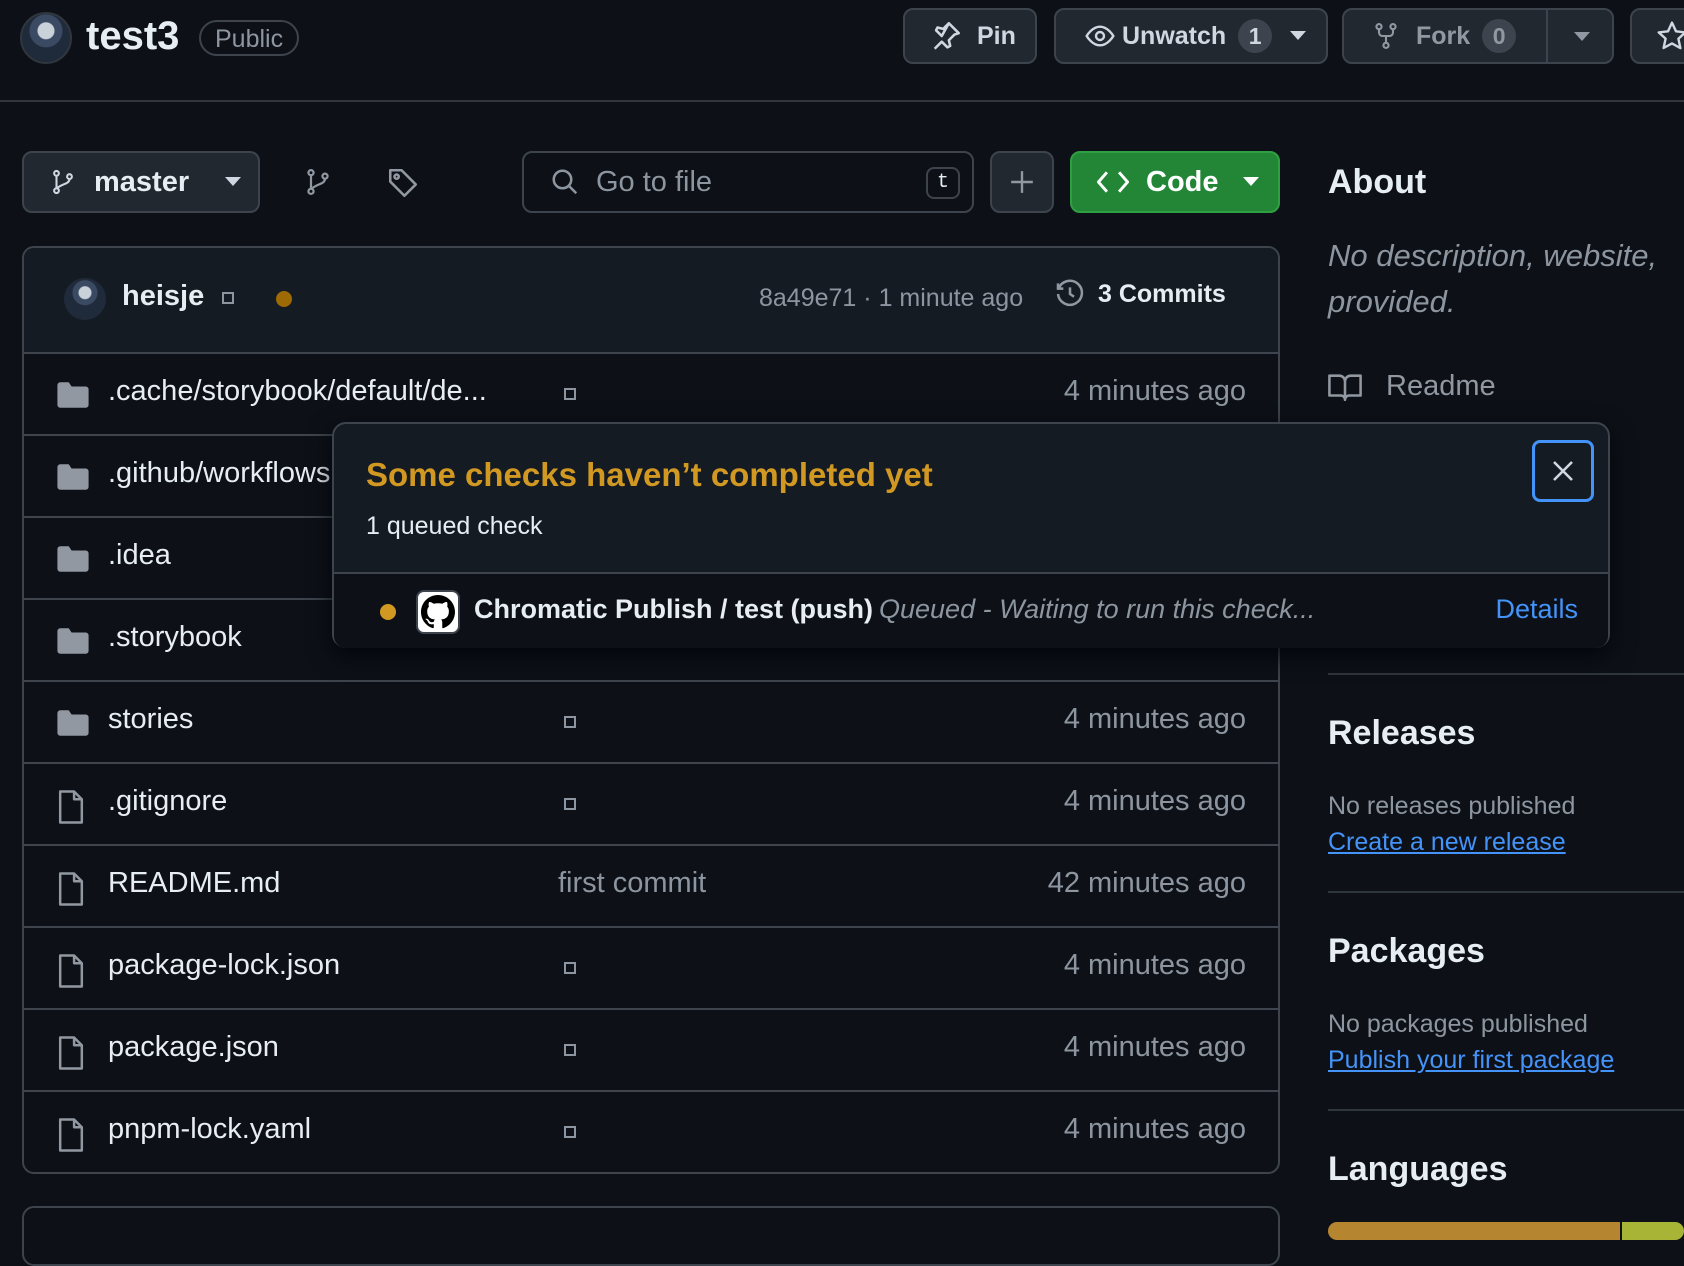 This screenshot has width=1684, height=1266. I want to click on chevron-down-icon, so click(1298, 36).